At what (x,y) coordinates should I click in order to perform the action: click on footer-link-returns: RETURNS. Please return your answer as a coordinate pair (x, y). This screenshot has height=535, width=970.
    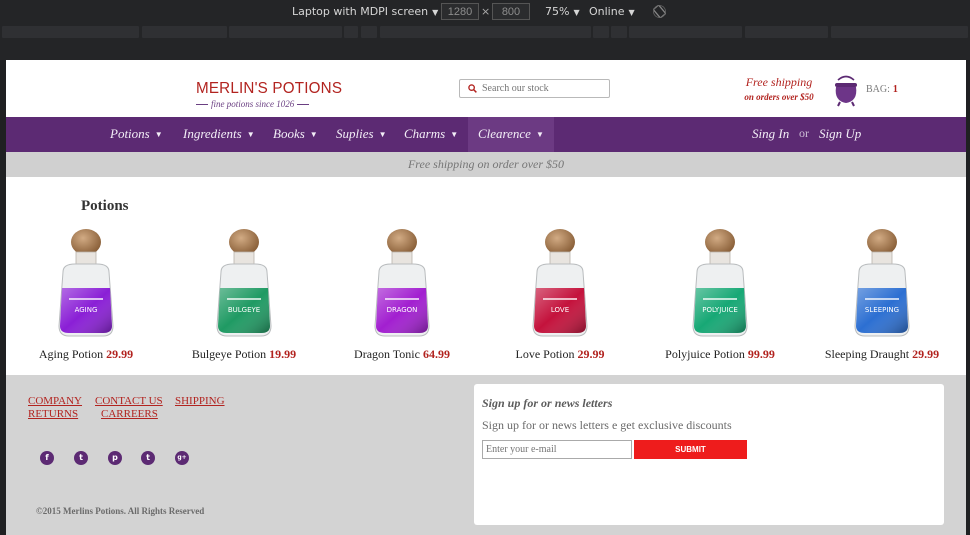
    Looking at the image, I should click on (53, 414).